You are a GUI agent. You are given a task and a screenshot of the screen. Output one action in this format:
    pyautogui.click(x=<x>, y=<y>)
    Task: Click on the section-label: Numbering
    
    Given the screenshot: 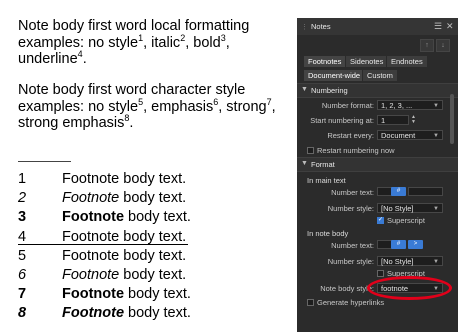 What is the action you would take?
    pyautogui.click(x=329, y=90)
    